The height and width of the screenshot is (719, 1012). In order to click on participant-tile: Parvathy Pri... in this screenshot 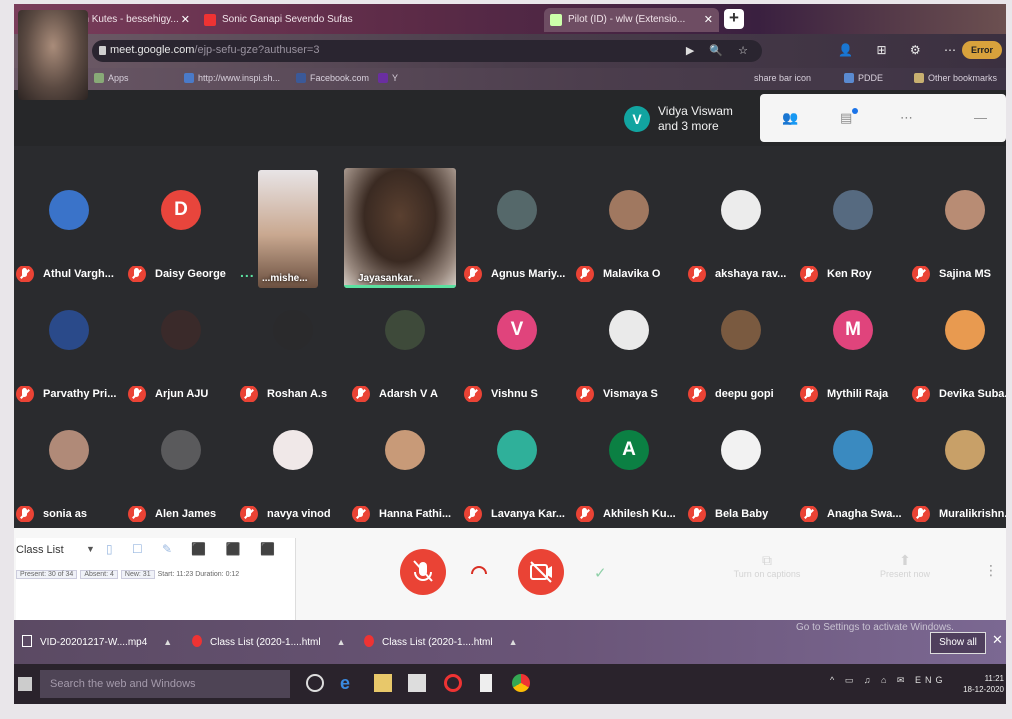, I will do `click(72, 363)`.